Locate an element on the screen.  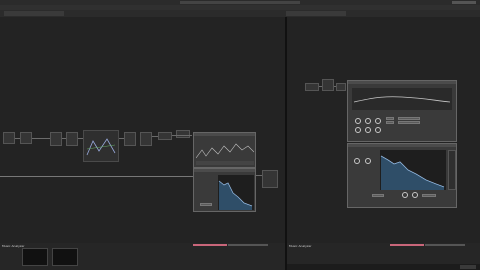
bottom-right-title: Music Analyzer is located at coordinates (300, 246).